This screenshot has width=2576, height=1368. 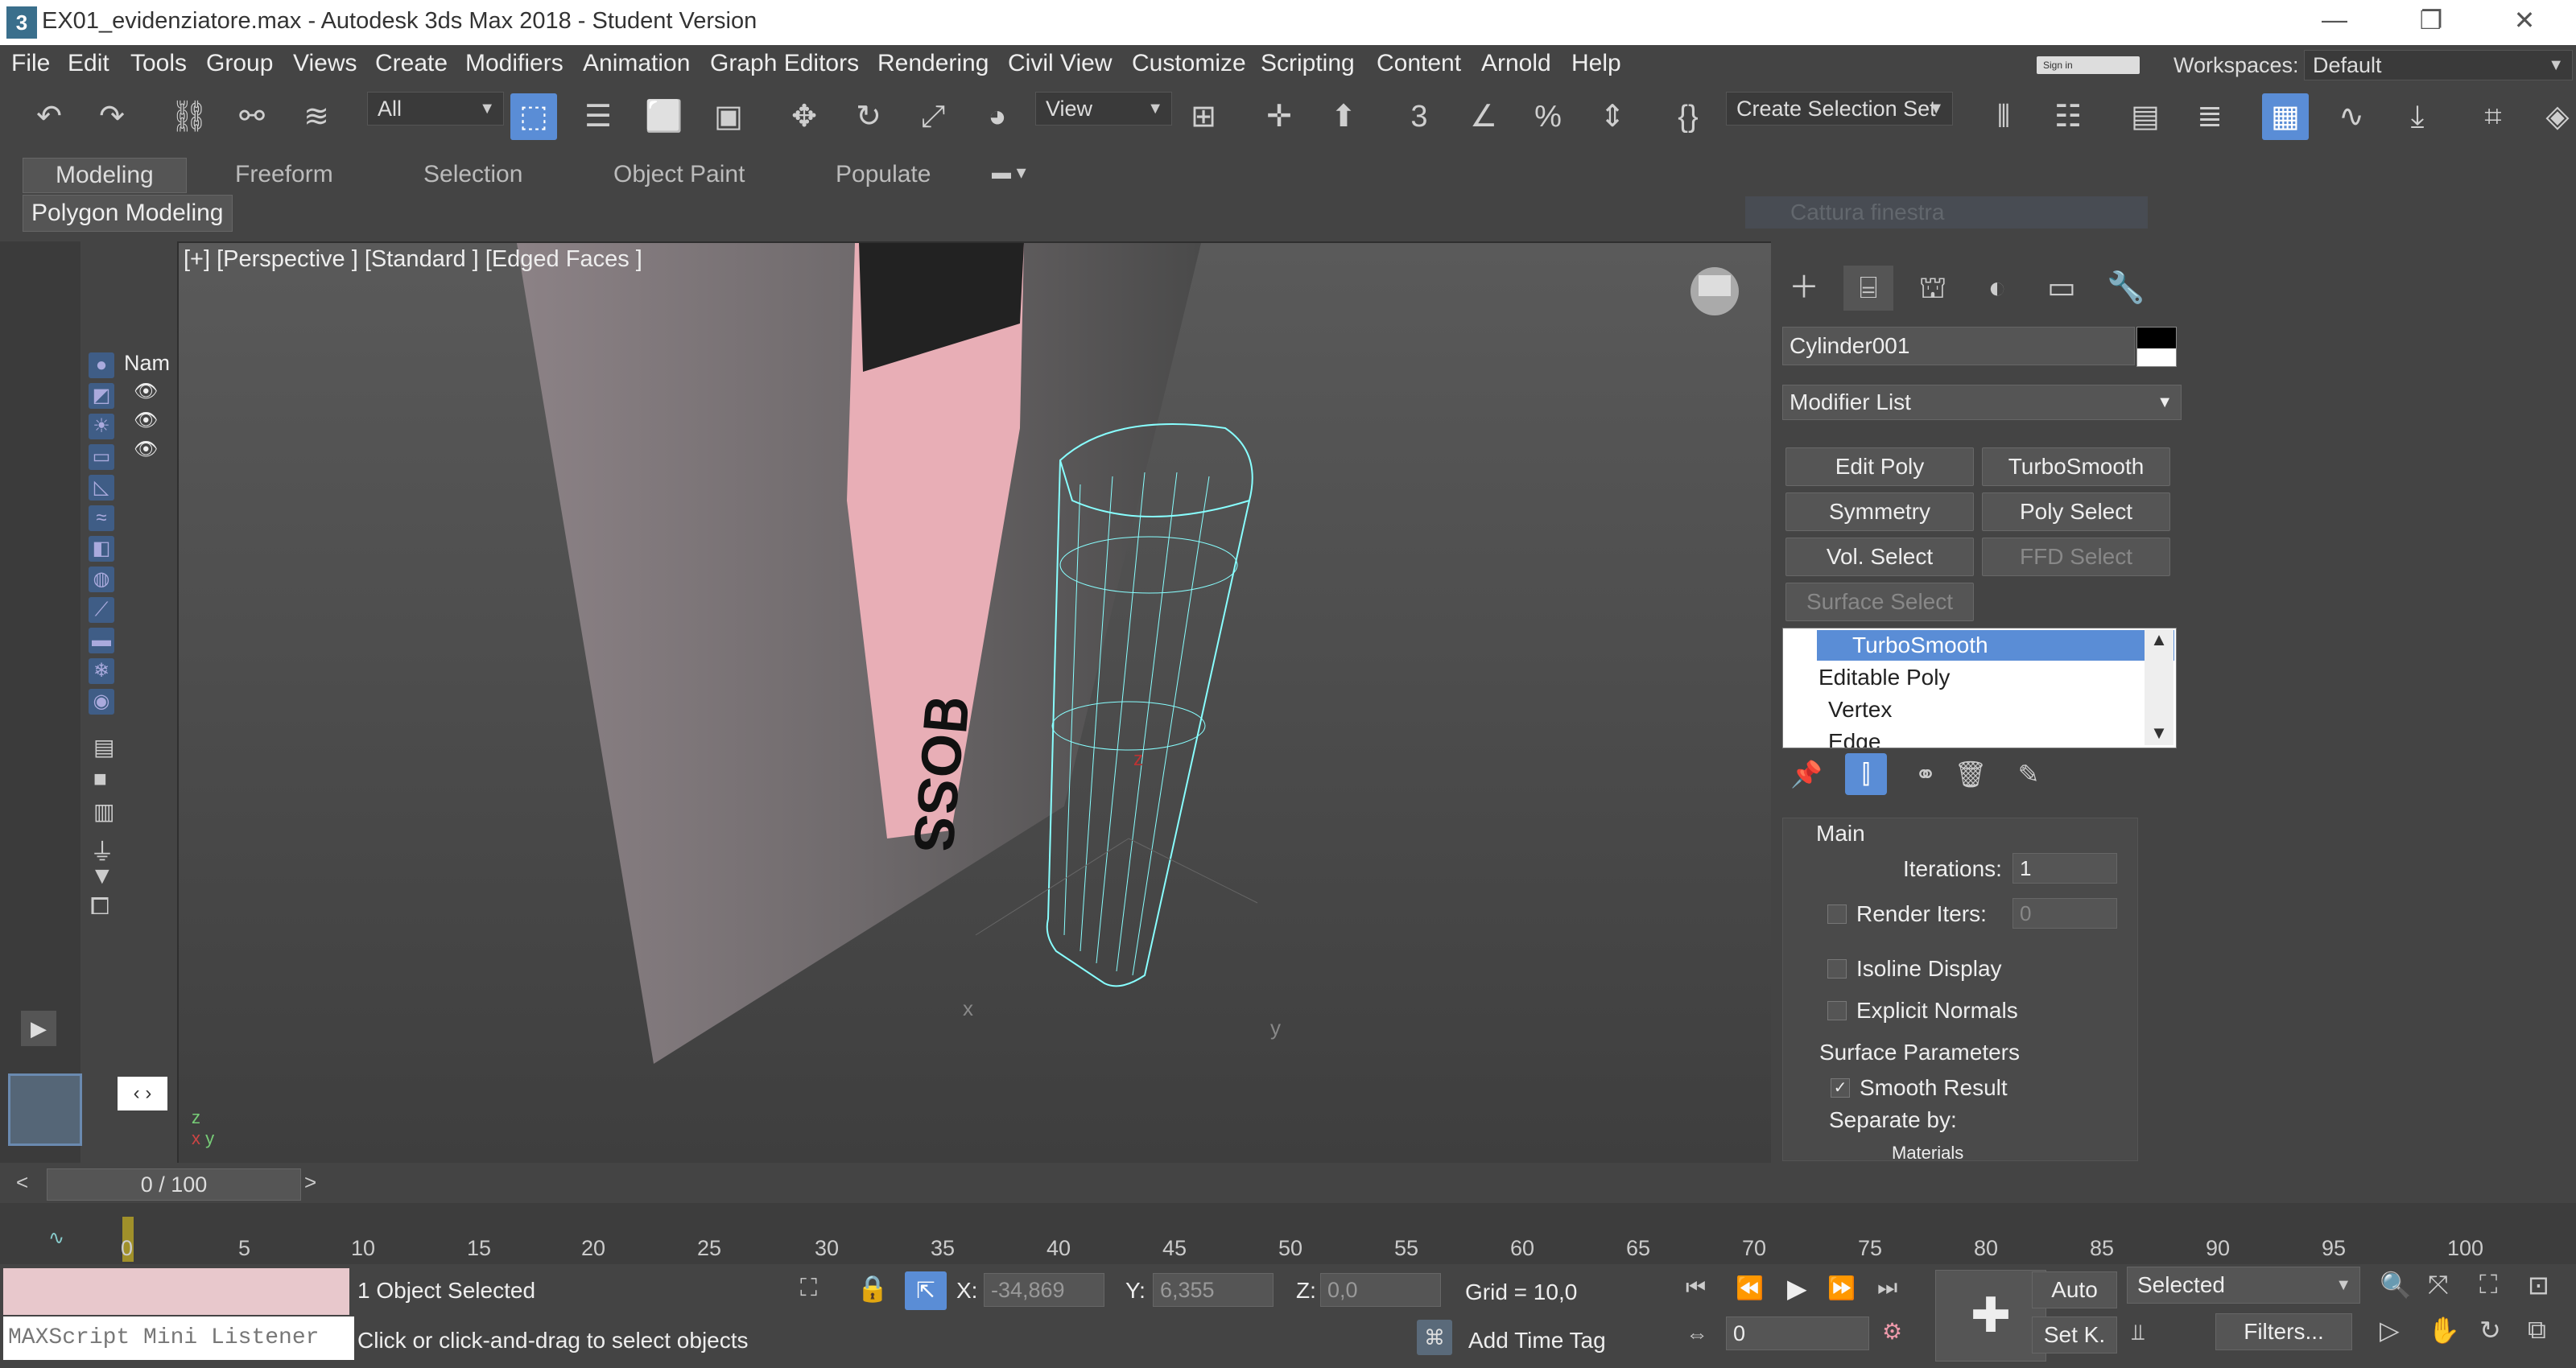 What do you see at coordinates (174, 1184) in the screenshot?
I see `time-slider: 0 / 100` at bounding box center [174, 1184].